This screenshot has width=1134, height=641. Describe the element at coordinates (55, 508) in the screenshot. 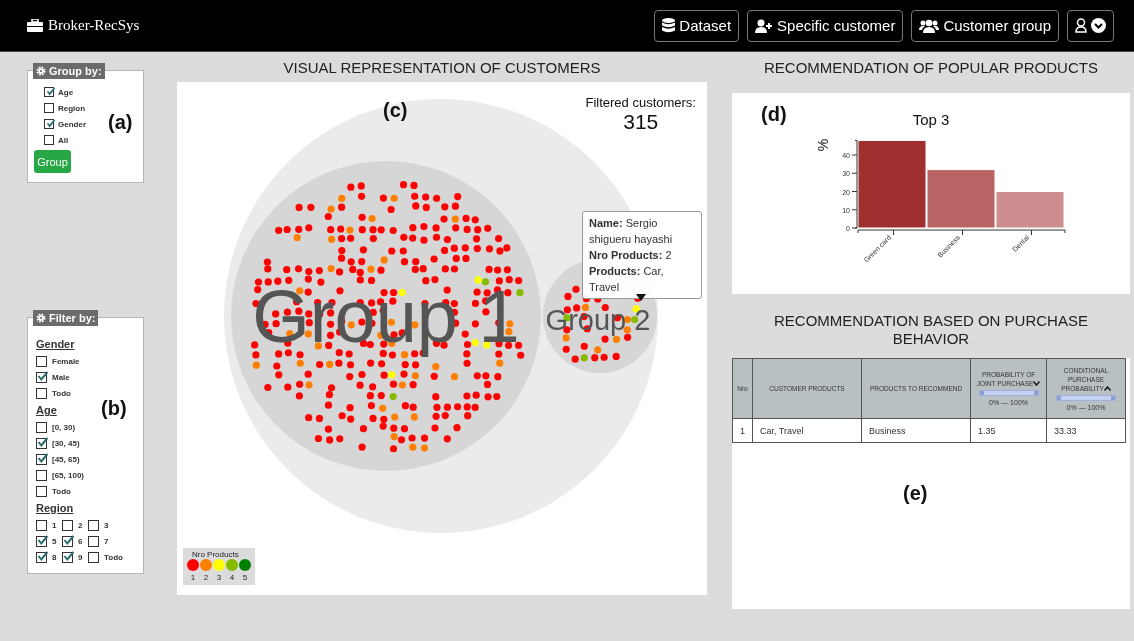

I see `section-heading: Region` at that location.